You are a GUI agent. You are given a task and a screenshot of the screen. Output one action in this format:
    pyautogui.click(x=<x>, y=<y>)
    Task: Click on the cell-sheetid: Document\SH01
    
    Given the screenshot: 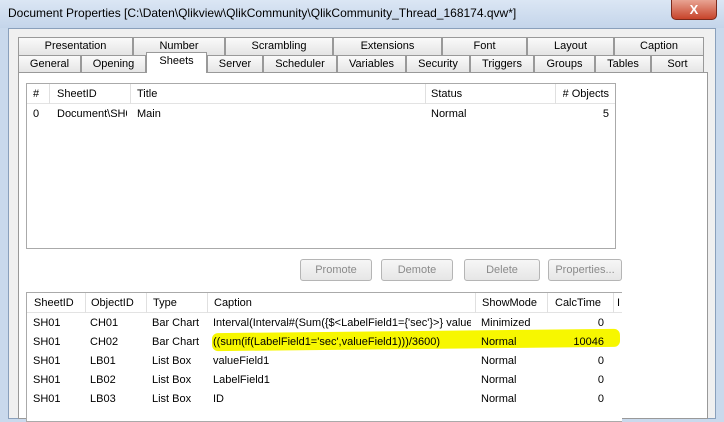 What is the action you would take?
    pyautogui.click(x=92, y=114)
    